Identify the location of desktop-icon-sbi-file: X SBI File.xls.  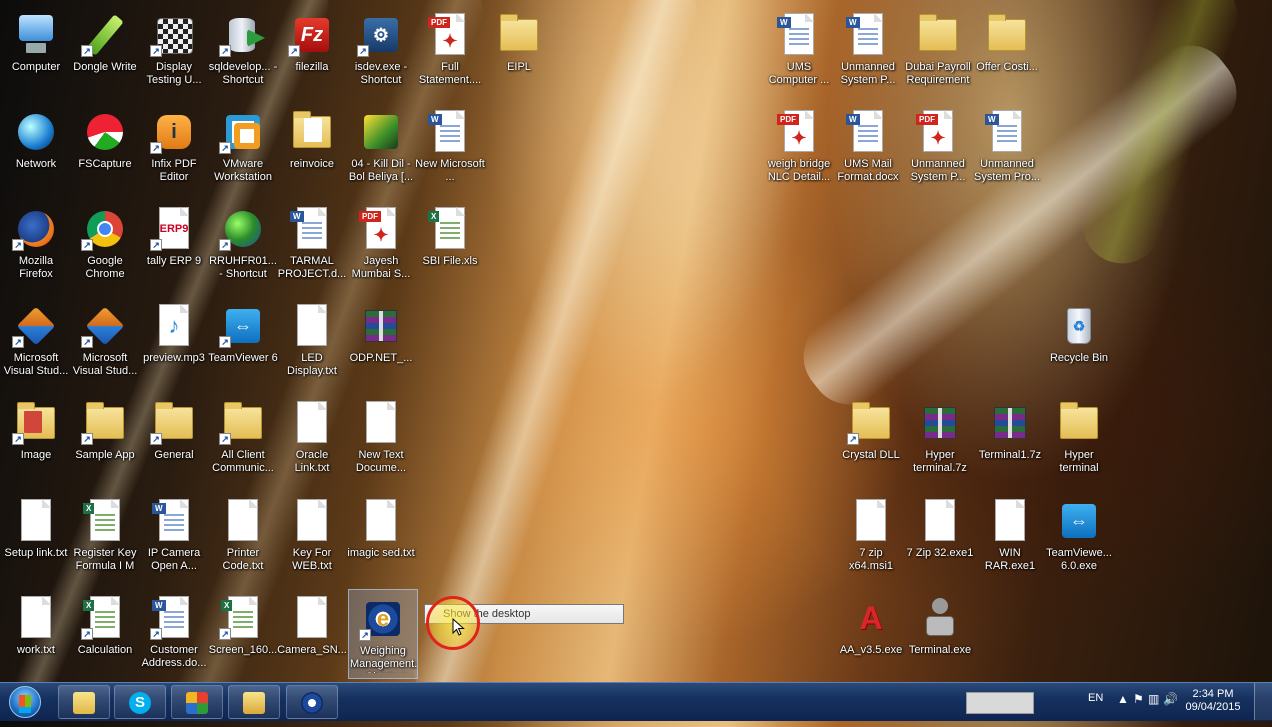
(450, 245).